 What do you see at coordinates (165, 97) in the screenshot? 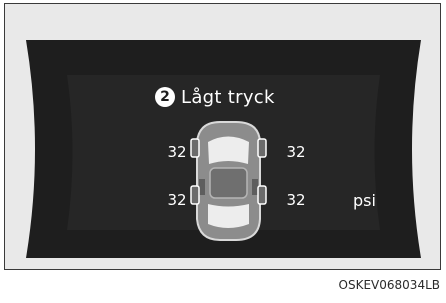
I see `warning-number-badge: 2` at bounding box center [165, 97].